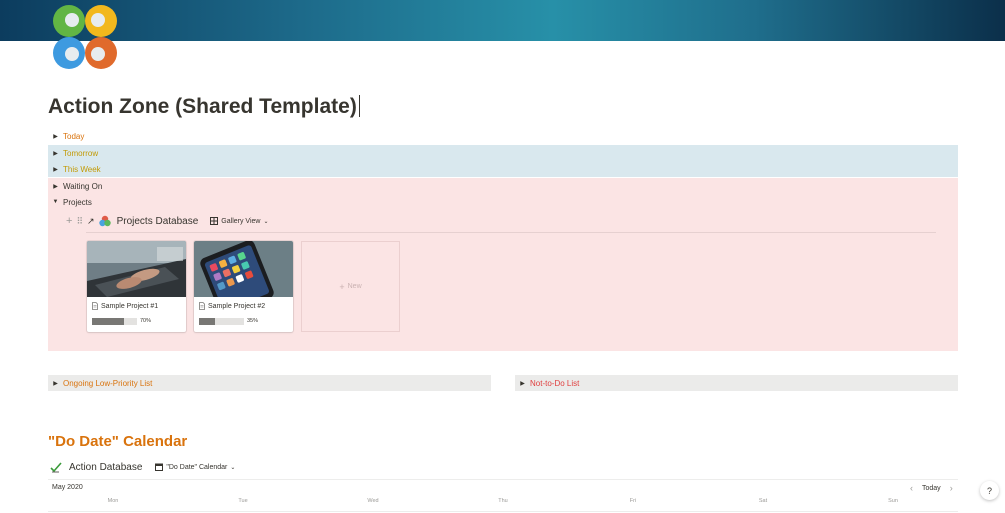 Image resolution: width=1005 pixels, height=513 pixels. What do you see at coordinates (91, 221) in the screenshot?
I see `open-link-arrow-icon: ↗` at bounding box center [91, 221].